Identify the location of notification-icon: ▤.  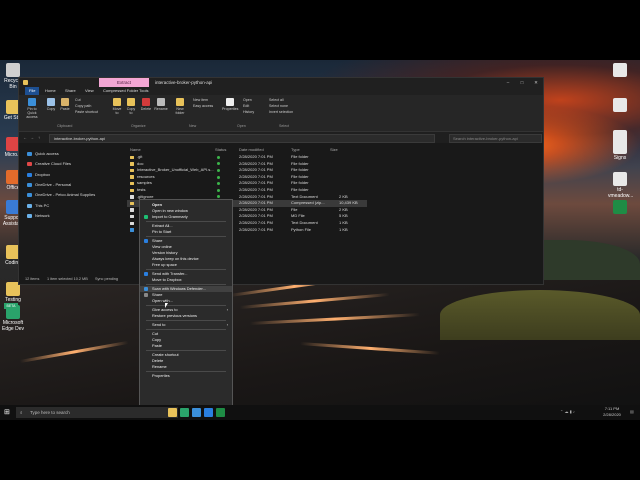
(632, 411).